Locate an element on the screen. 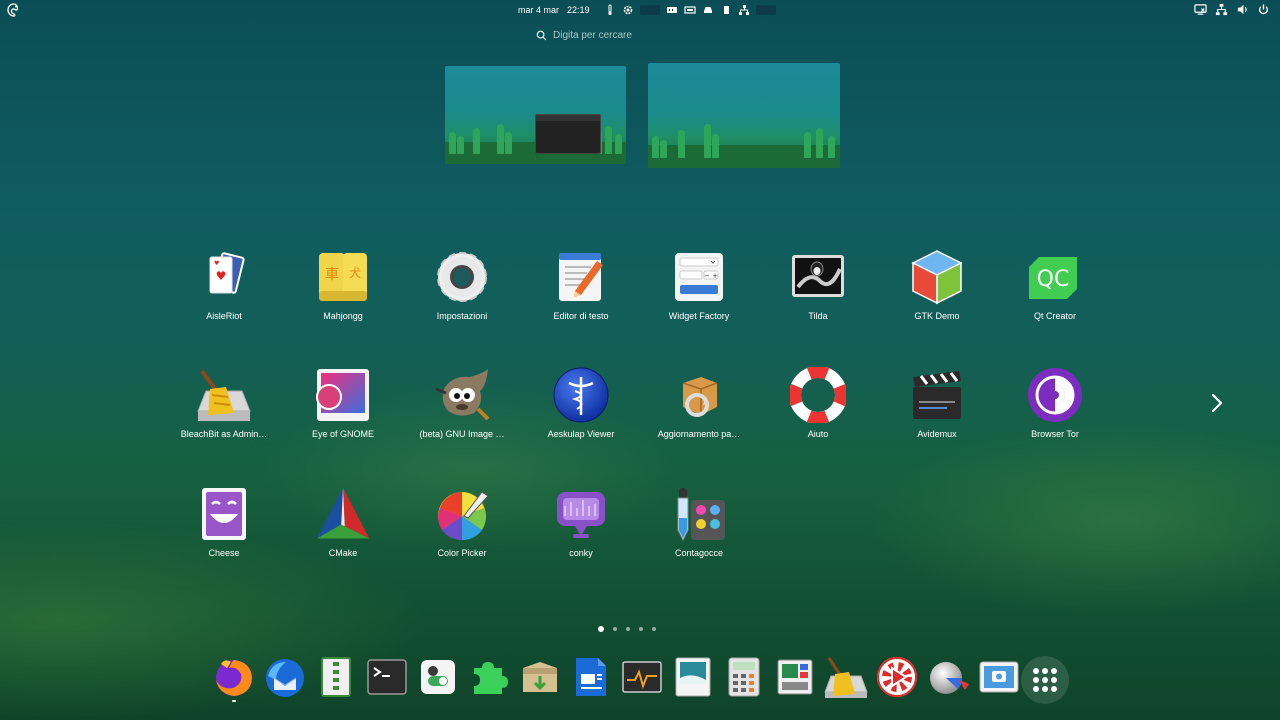 The height and width of the screenshot is (720, 1280). top-bar: mar 4 mar 22:19 is located at coordinates (640, 10).